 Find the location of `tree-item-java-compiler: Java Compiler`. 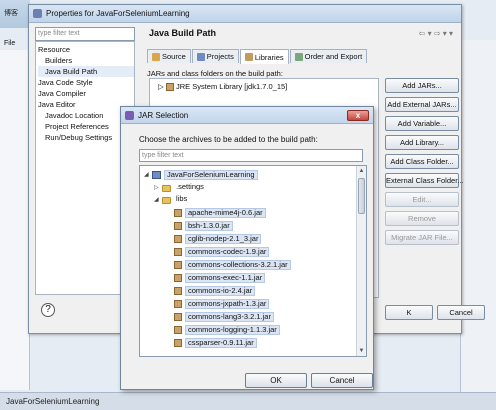

tree-item-java-compiler: Java Compiler is located at coordinates (86, 93).